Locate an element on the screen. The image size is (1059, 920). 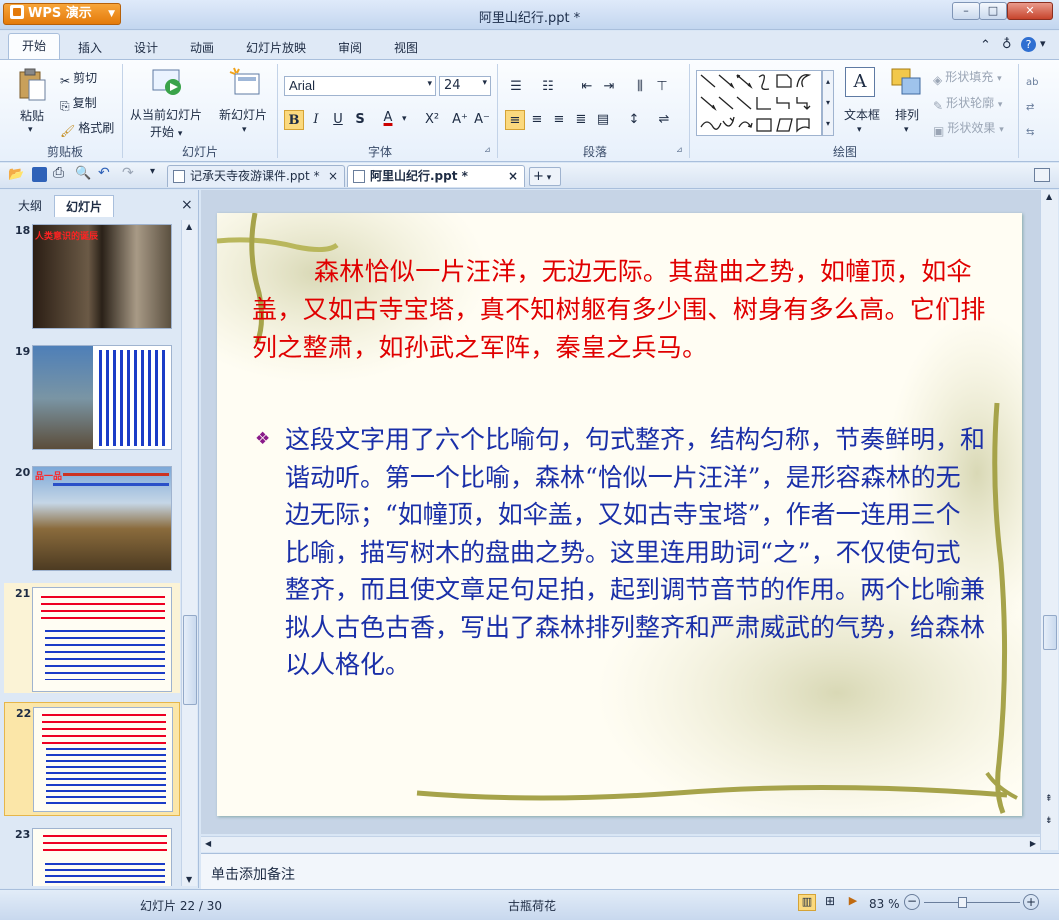
italic-button: I is located at coordinates (316, 120).